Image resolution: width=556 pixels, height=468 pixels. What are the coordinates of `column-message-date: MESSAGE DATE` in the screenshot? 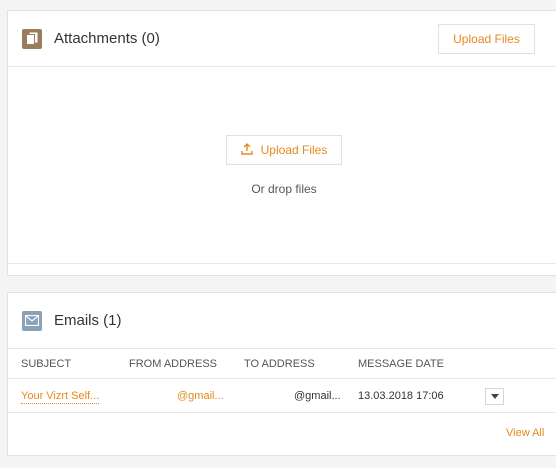 It's located at (401, 364).